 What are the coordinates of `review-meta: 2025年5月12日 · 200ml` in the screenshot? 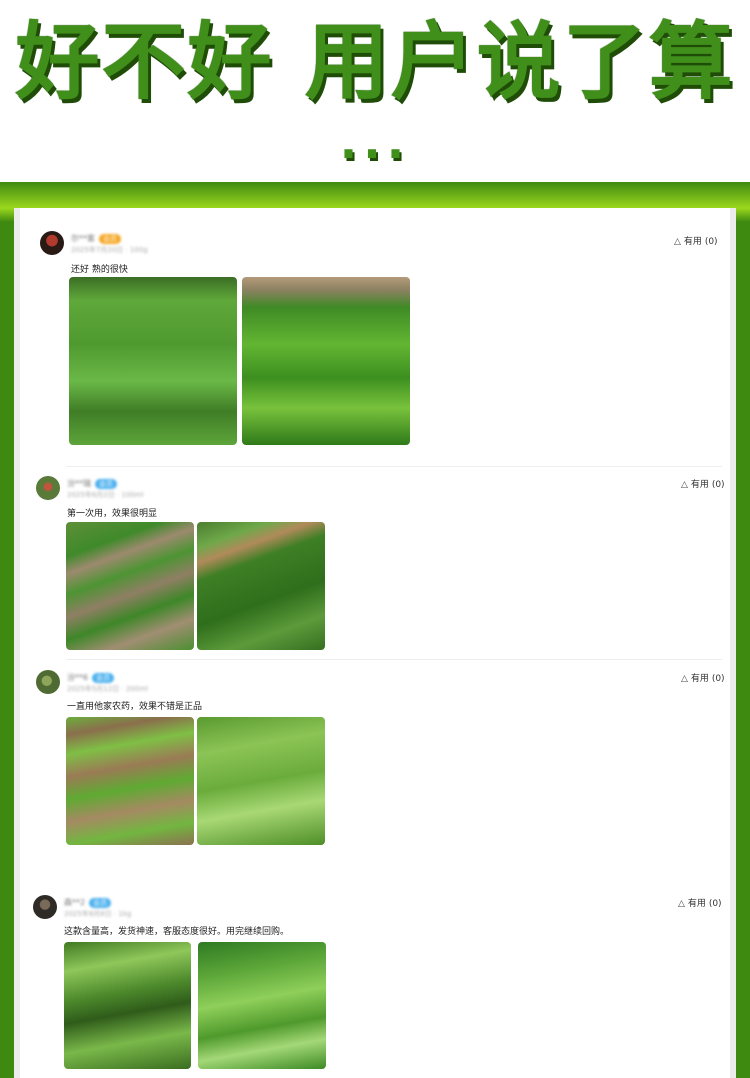 It's located at (107, 689).